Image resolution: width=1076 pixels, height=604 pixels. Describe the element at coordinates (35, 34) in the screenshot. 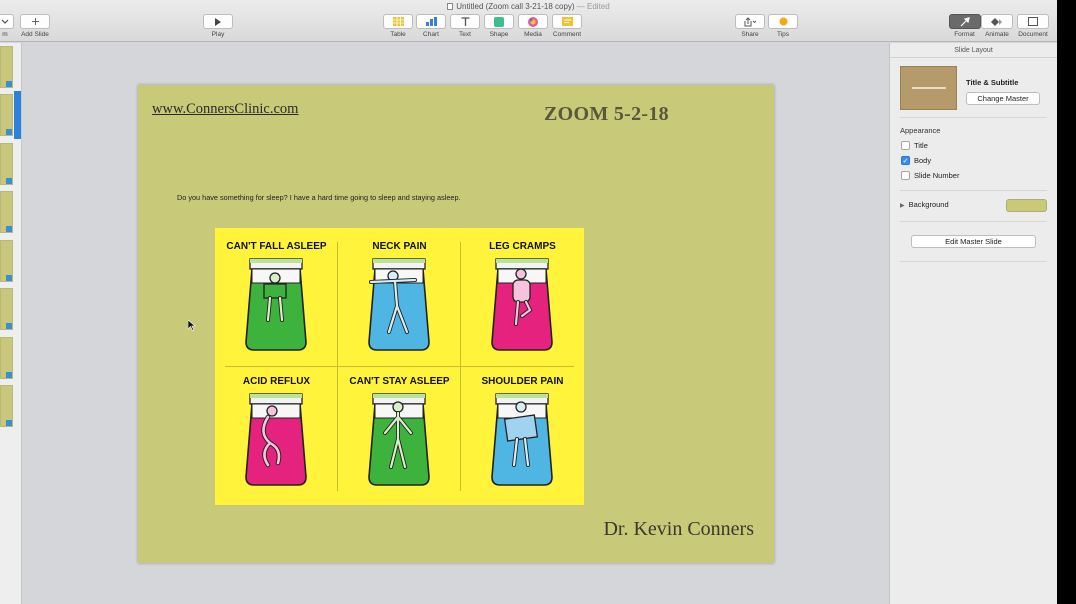

I see `add-slide-label: Add Slide` at that location.